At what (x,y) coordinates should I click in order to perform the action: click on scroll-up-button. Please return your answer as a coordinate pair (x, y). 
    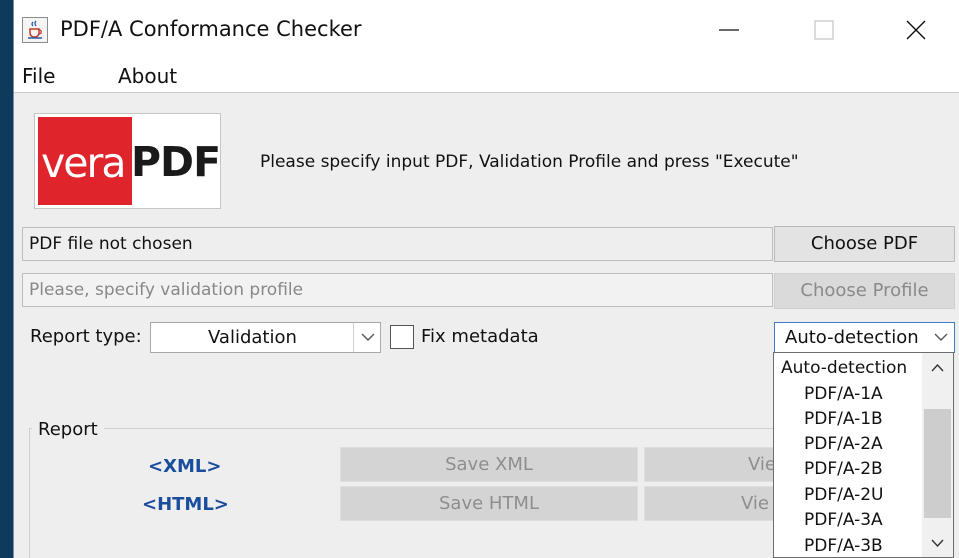
    Looking at the image, I should click on (937, 368).